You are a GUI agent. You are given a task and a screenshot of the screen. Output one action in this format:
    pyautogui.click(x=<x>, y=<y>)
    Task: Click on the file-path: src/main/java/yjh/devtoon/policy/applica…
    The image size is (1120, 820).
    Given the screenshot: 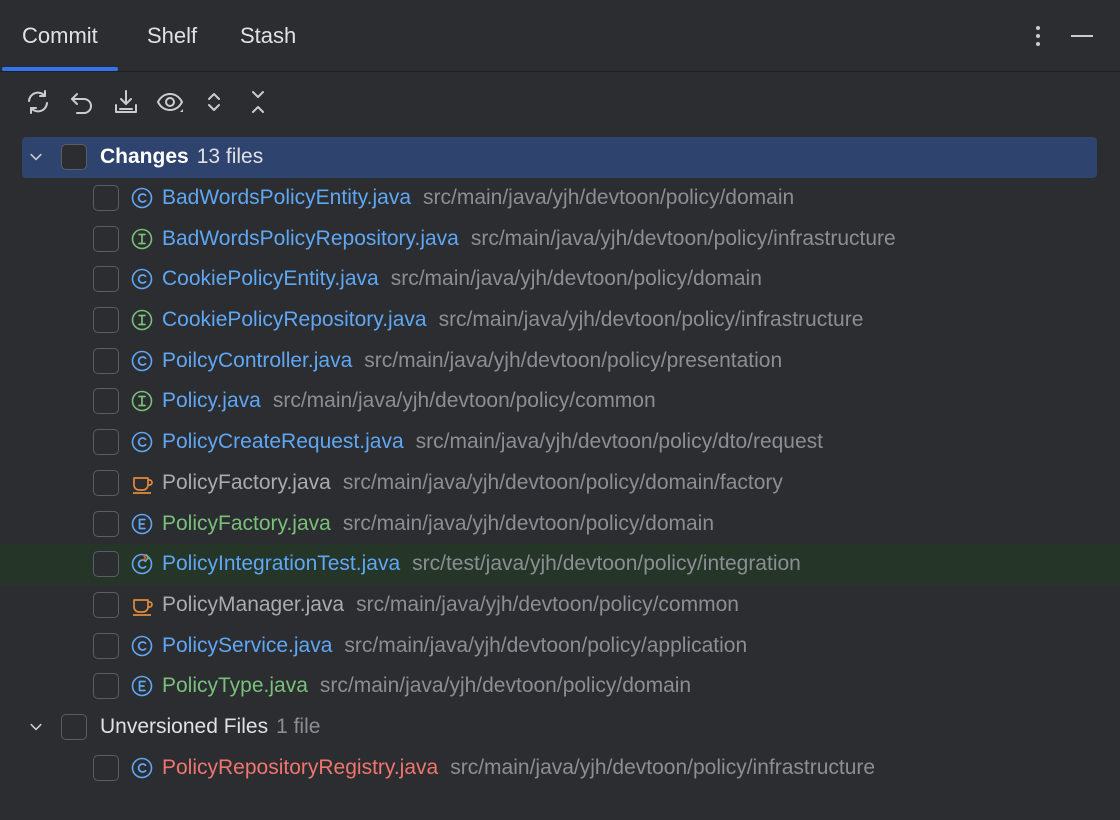 What is the action you would take?
    pyautogui.click(x=546, y=645)
    